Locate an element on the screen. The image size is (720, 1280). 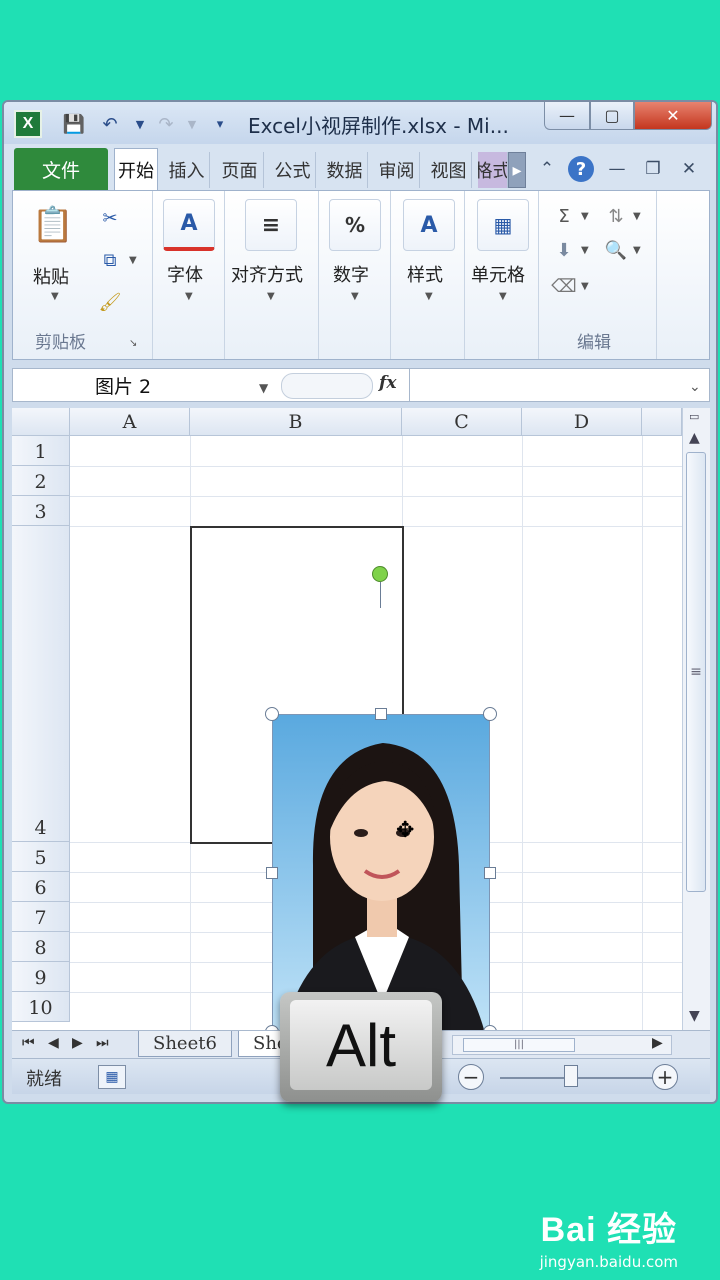
tab-home: 开始 is located at coordinates (136, 169).